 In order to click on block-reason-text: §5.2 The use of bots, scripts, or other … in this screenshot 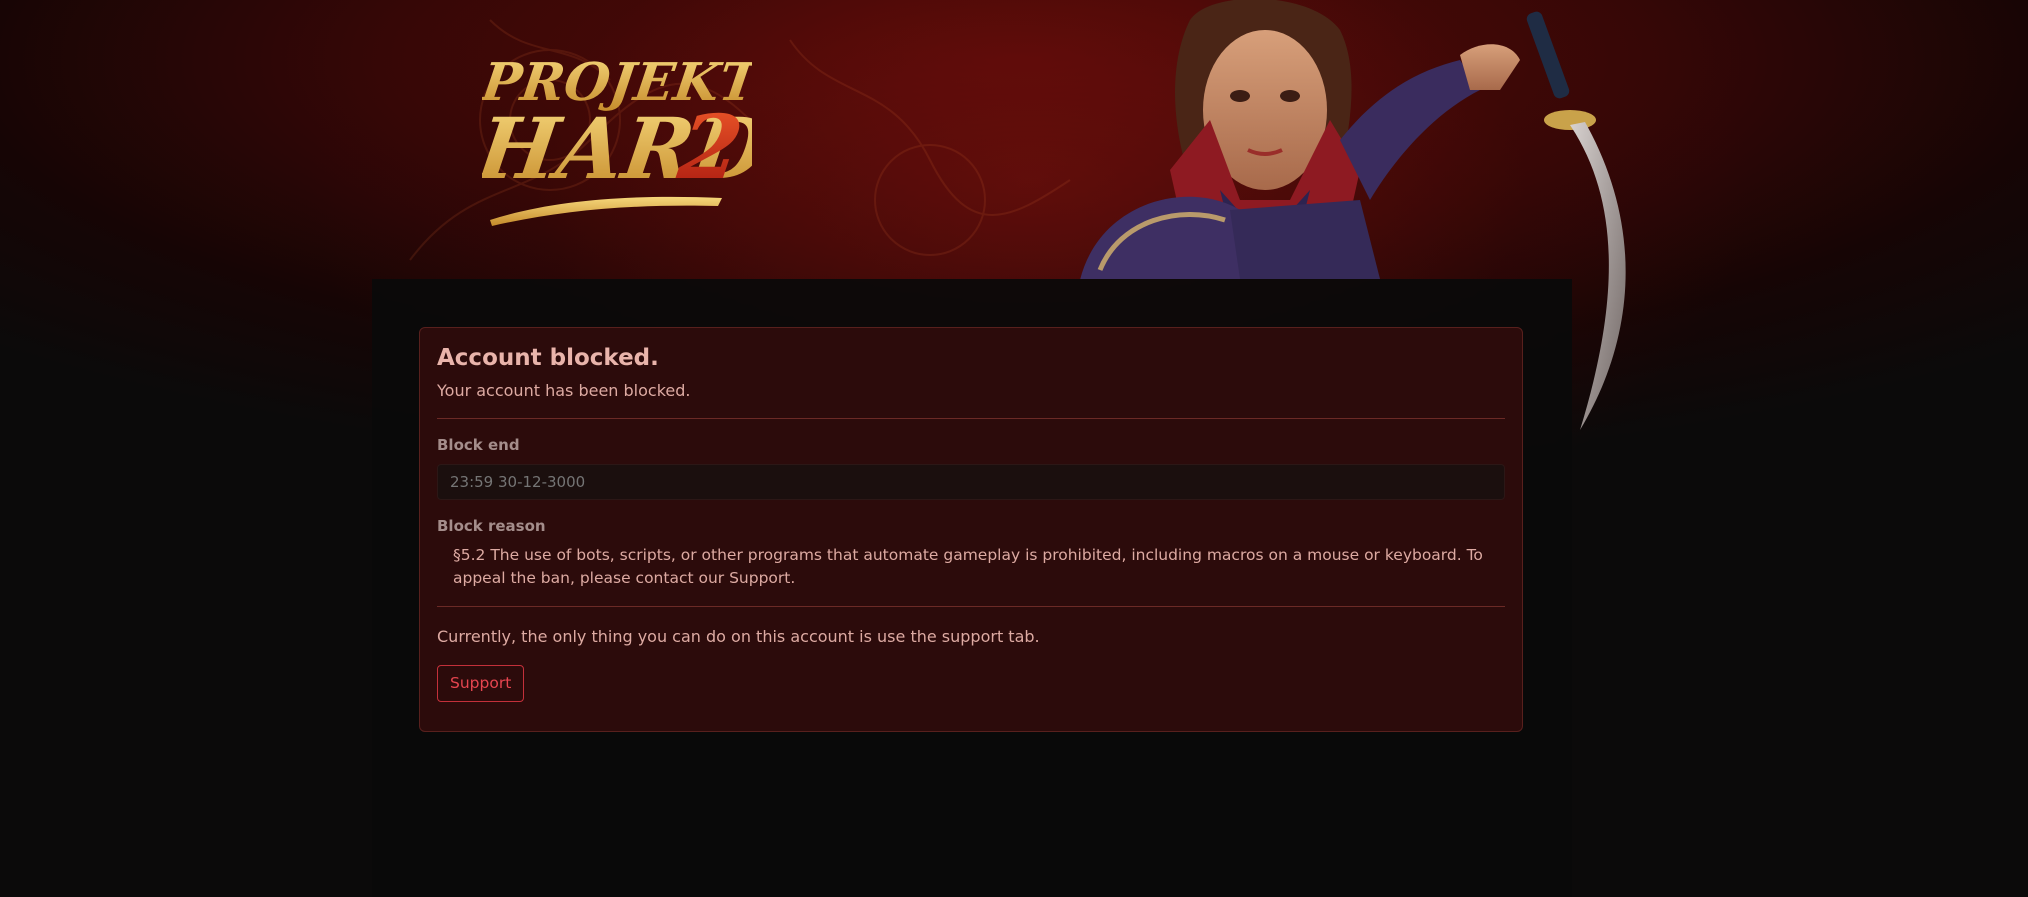, I will do `click(968, 566)`.